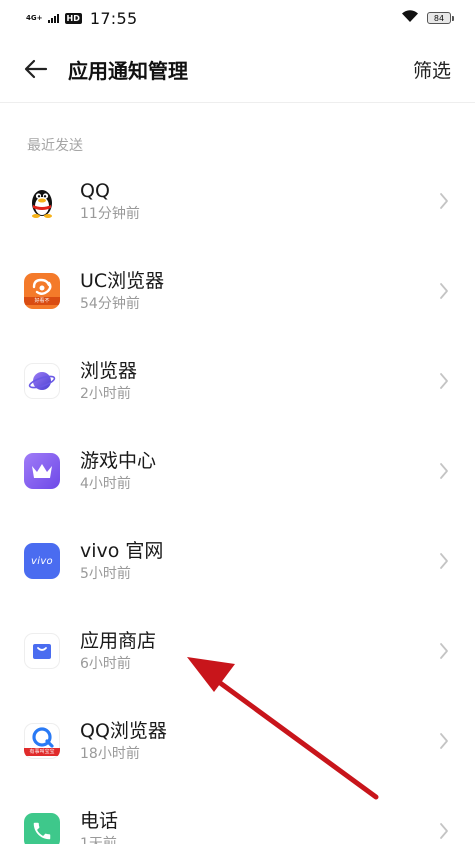 This screenshot has width=475, height=844. Describe the element at coordinates (110, 303) in the screenshot. I see `app-time: 54分钟前` at that location.